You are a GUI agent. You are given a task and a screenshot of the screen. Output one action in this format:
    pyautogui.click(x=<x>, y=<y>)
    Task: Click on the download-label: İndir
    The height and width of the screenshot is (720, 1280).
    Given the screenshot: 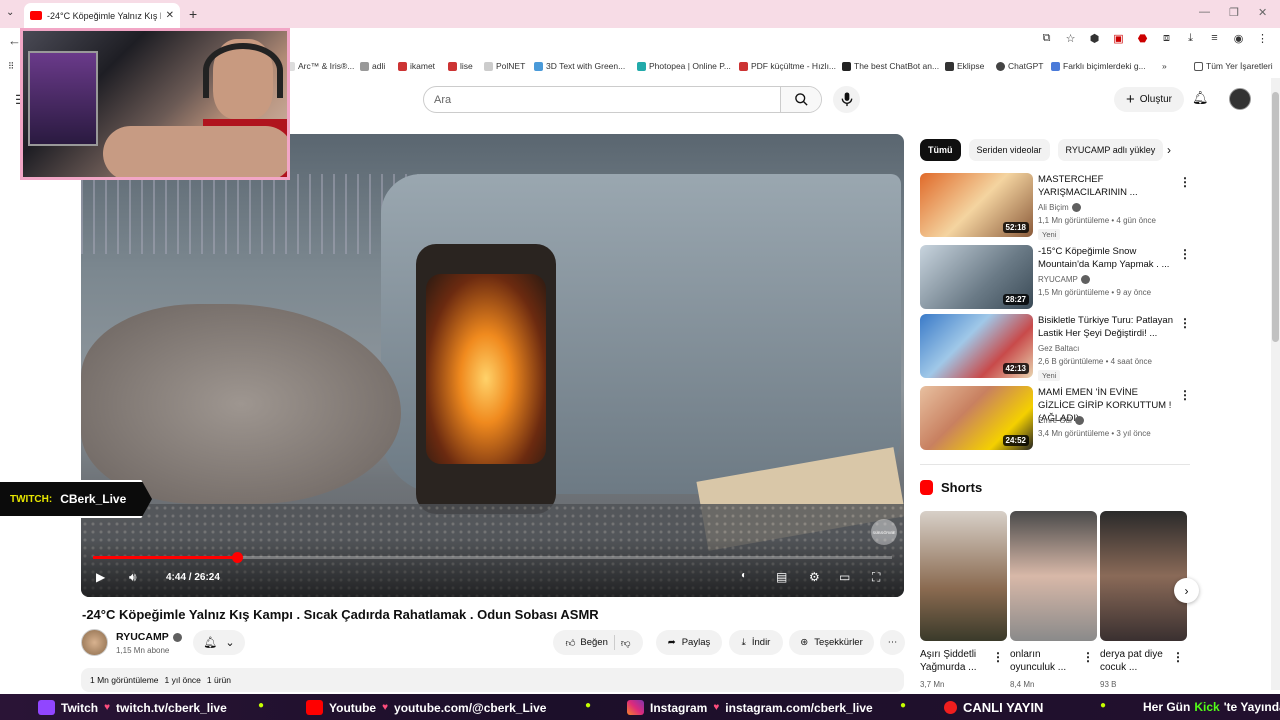 What is the action you would take?
    pyautogui.click(x=761, y=642)
    